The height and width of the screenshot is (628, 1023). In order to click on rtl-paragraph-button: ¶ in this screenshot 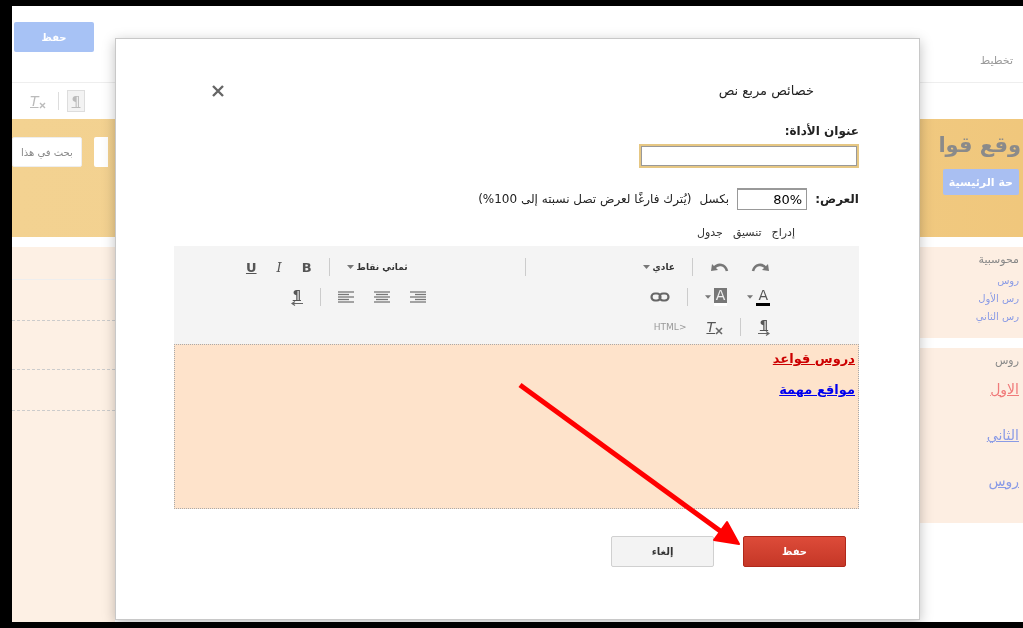, I will do `click(296, 297)`.